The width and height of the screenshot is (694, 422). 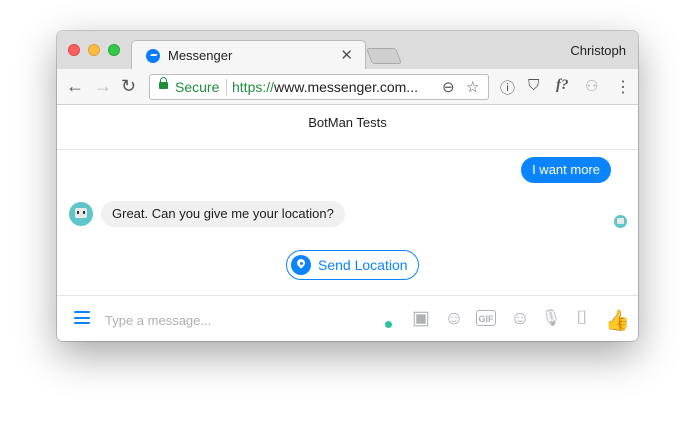 What do you see at coordinates (82, 317) in the screenshot?
I see `menu-icon` at bounding box center [82, 317].